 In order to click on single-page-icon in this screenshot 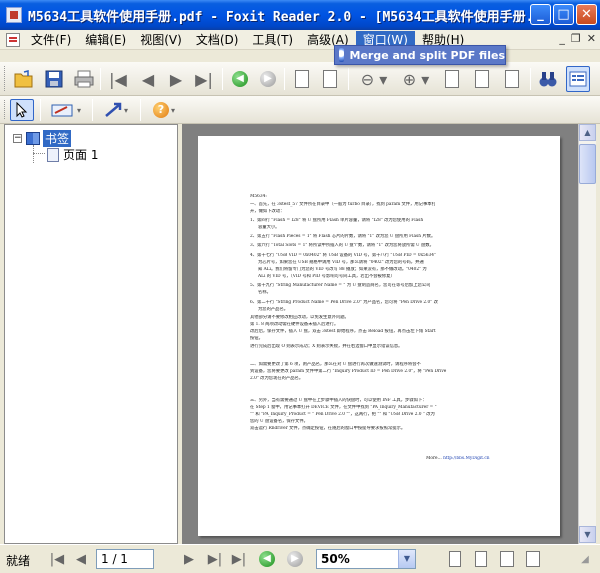, I will do `click(455, 559)`.